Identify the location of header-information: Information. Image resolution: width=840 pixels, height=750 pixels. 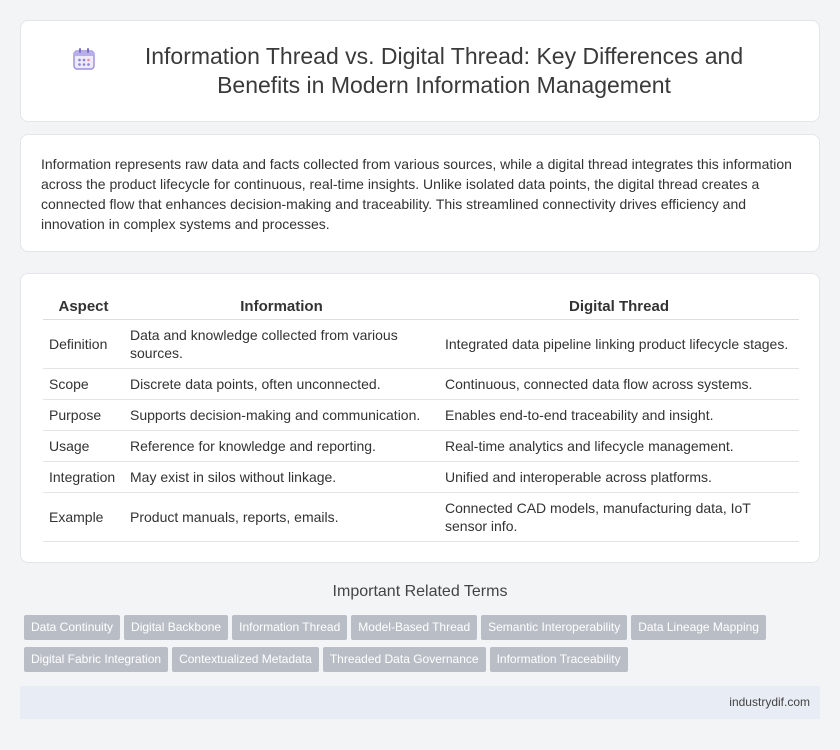
(281, 307).